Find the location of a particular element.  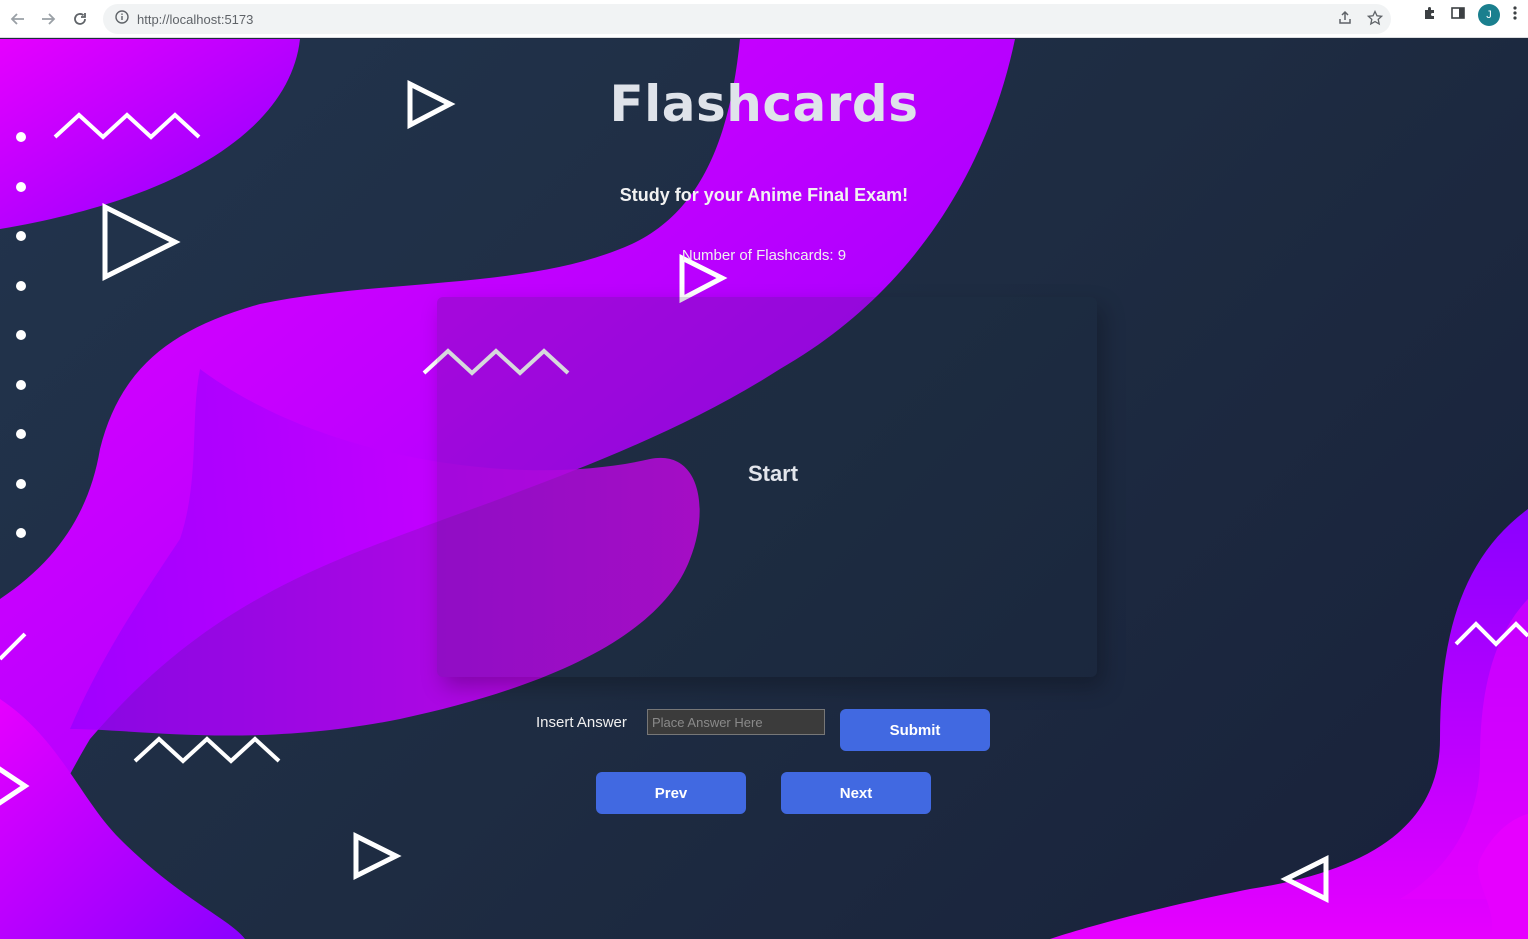

back-icon is located at coordinates (18, 19).